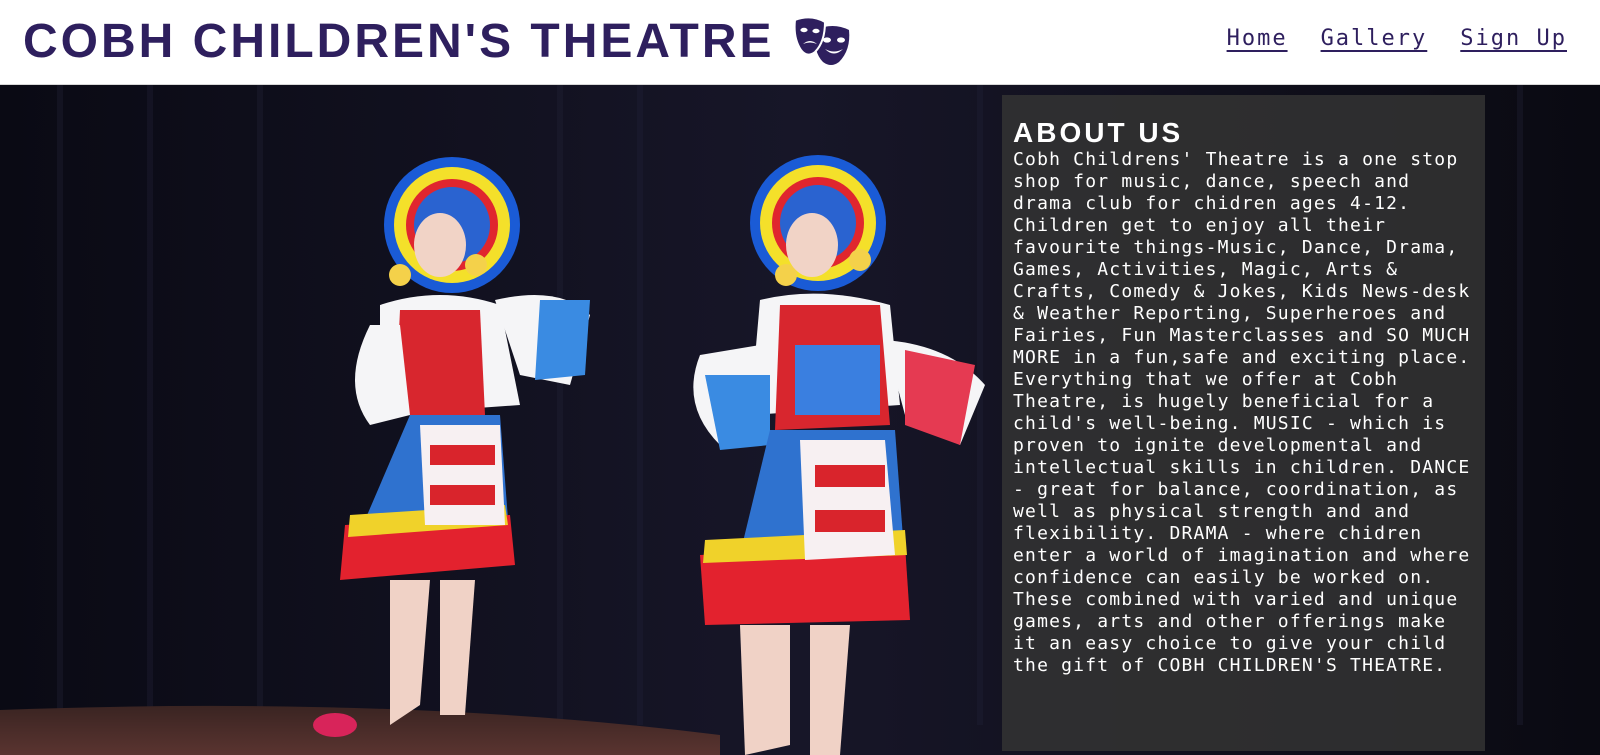 This screenshot has height=755, width=1600. I want to click on site-title: COBH CHILDREN'S THEATRE, so click(399, 42).